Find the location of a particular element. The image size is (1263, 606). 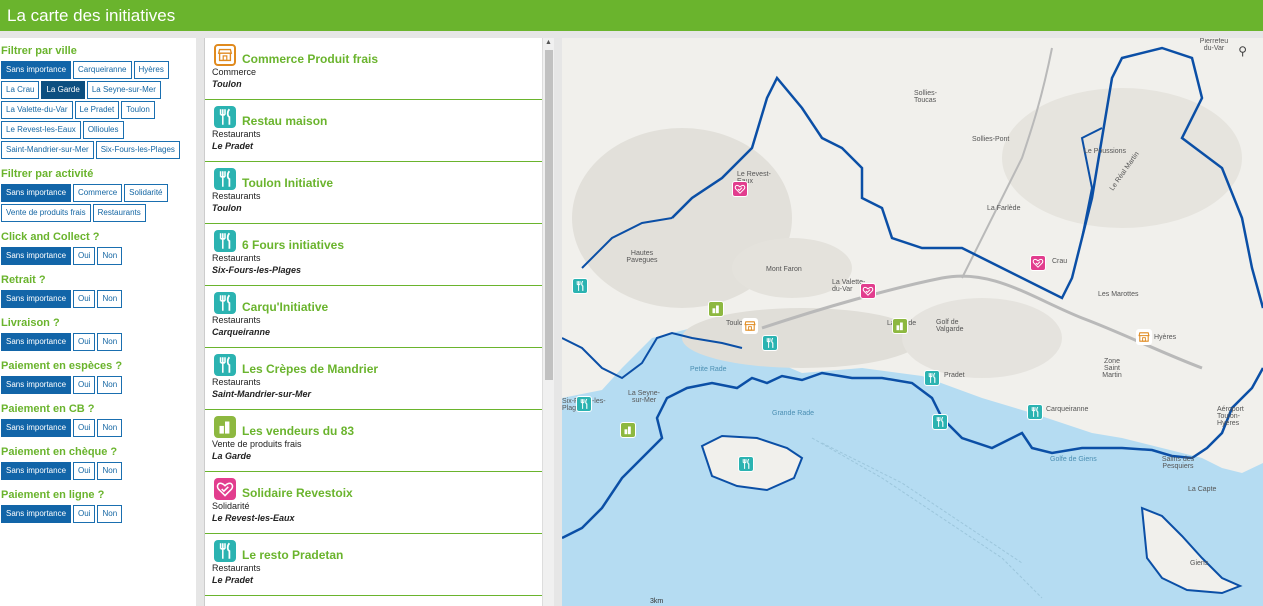

filter-button-la-crau: La Crau is located at coordinates (20, 90).